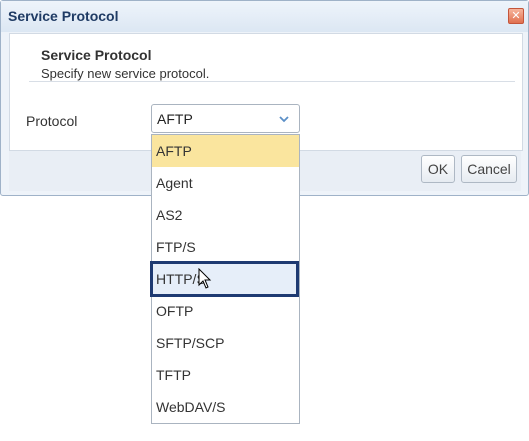  Describe the element at coordinates (173, 375) in the screenshot. I see `dropdown-option-label: TFTP` at that location.